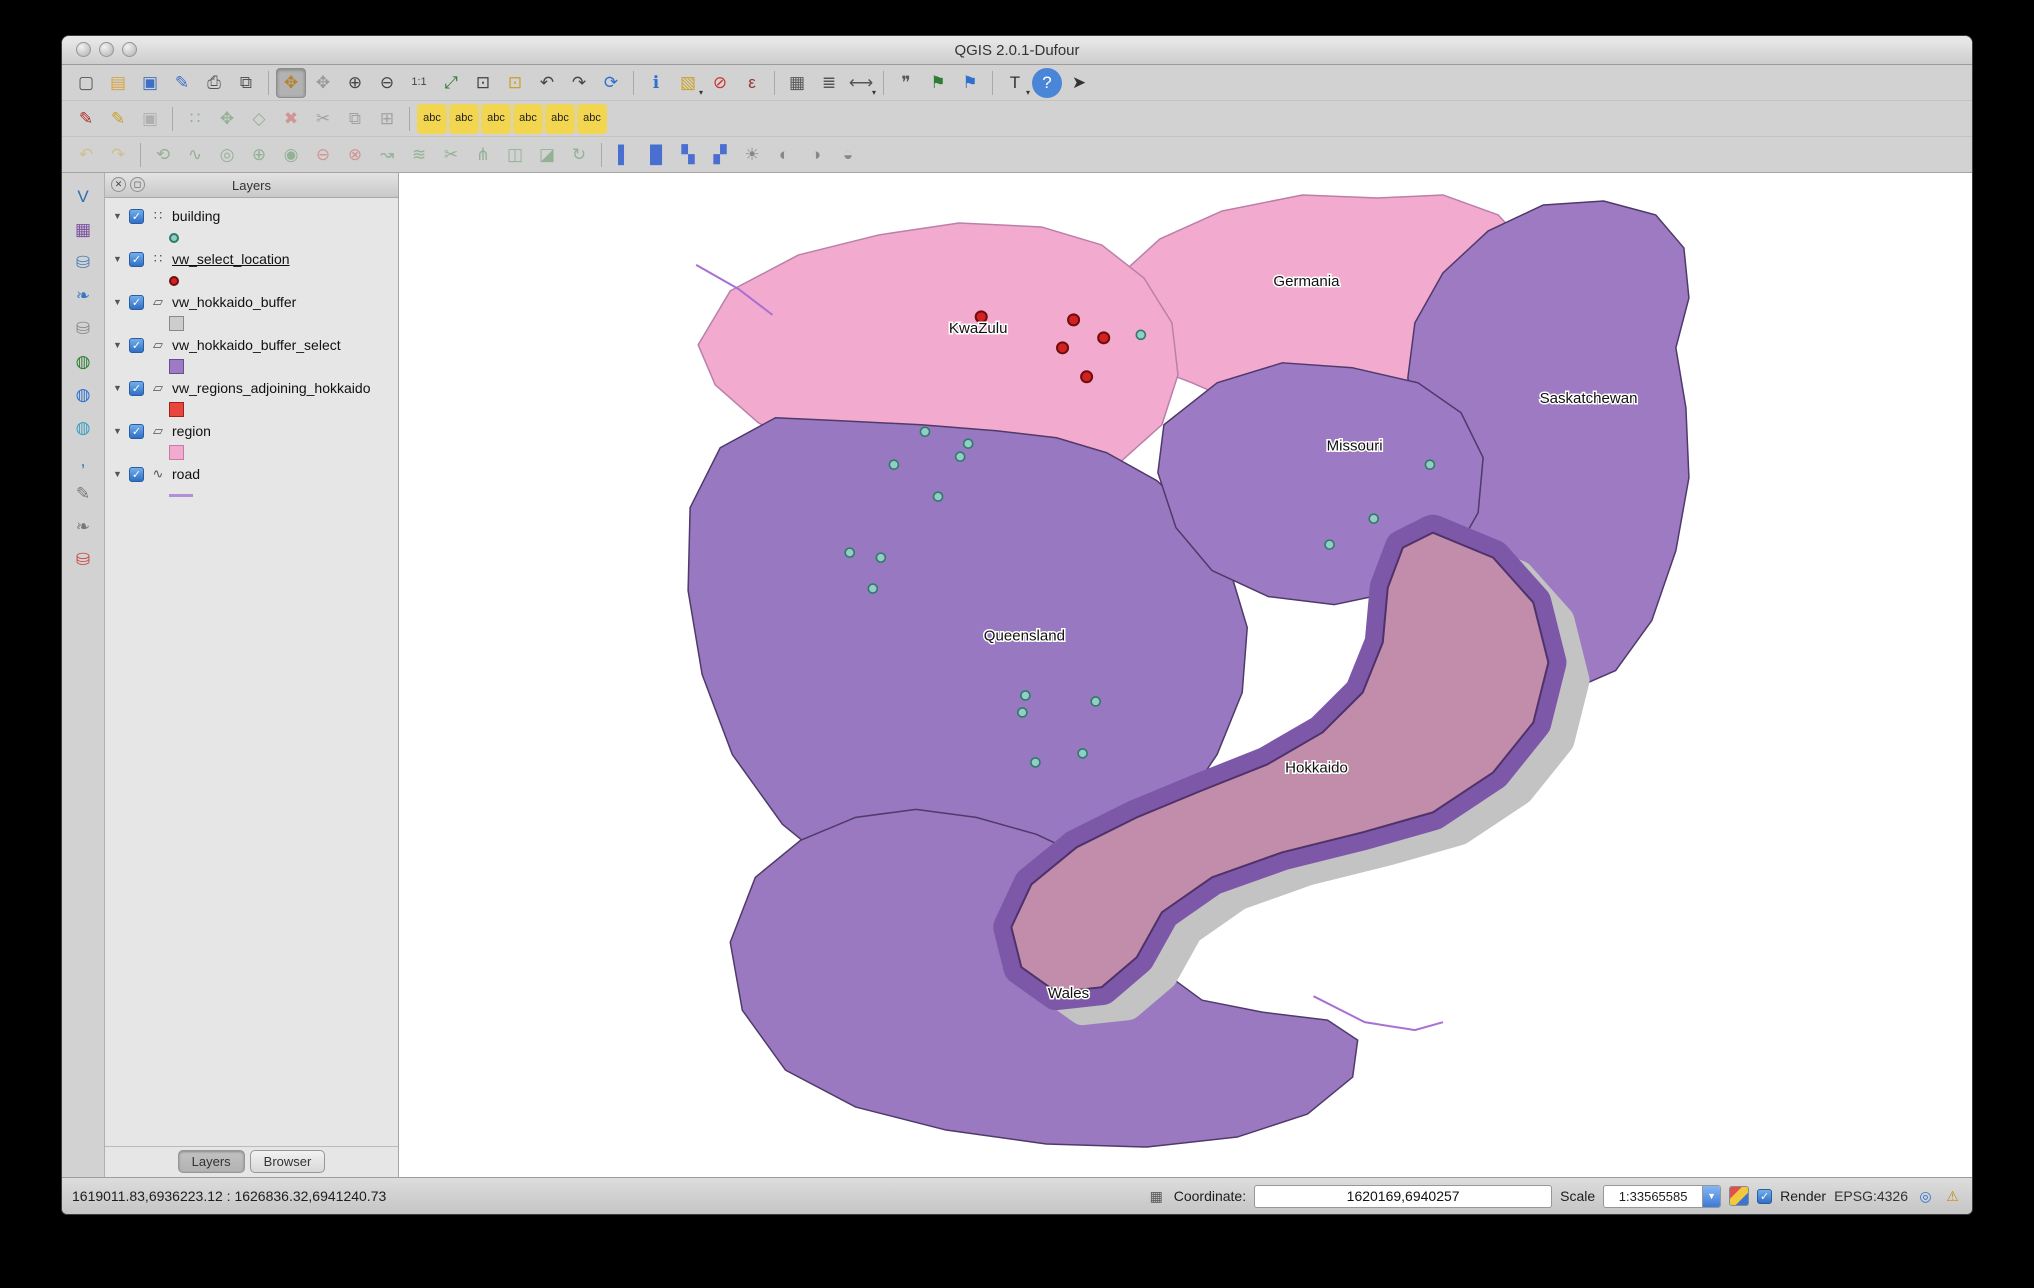 Image resolution: width=2034 pixels, height=1288 pixels. Describe the element at coordinates (483, 155) in the screenshot. I see `split-parts-icon: ⋔` at that location.